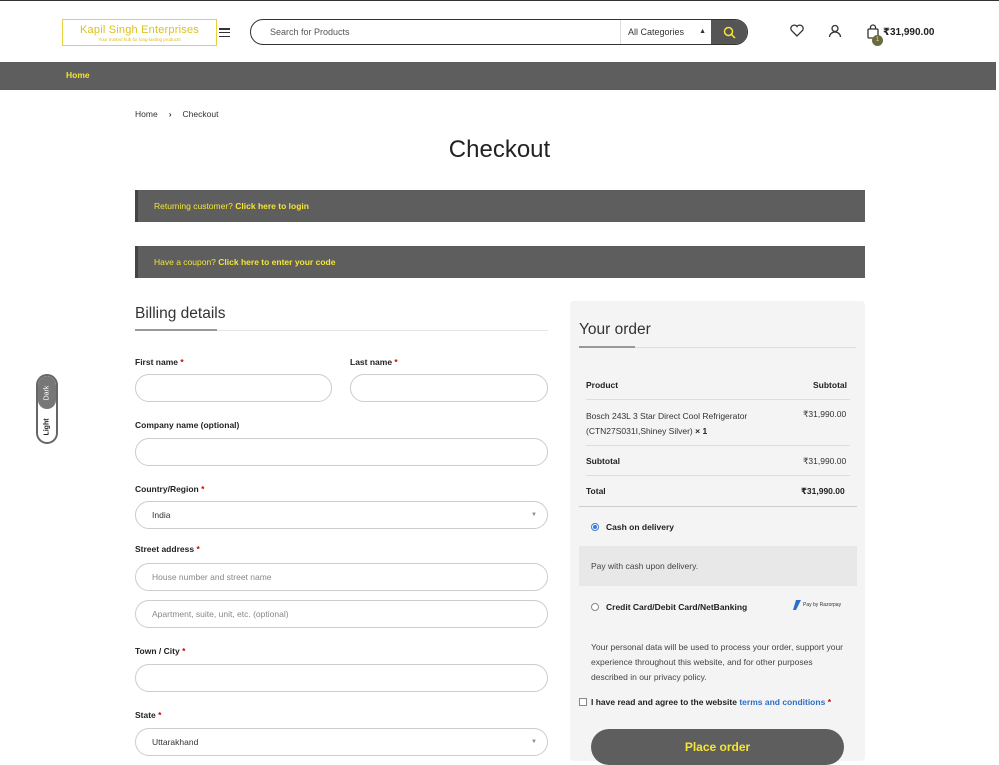  I want to click on page-title: Checkout, so click(499, 149).